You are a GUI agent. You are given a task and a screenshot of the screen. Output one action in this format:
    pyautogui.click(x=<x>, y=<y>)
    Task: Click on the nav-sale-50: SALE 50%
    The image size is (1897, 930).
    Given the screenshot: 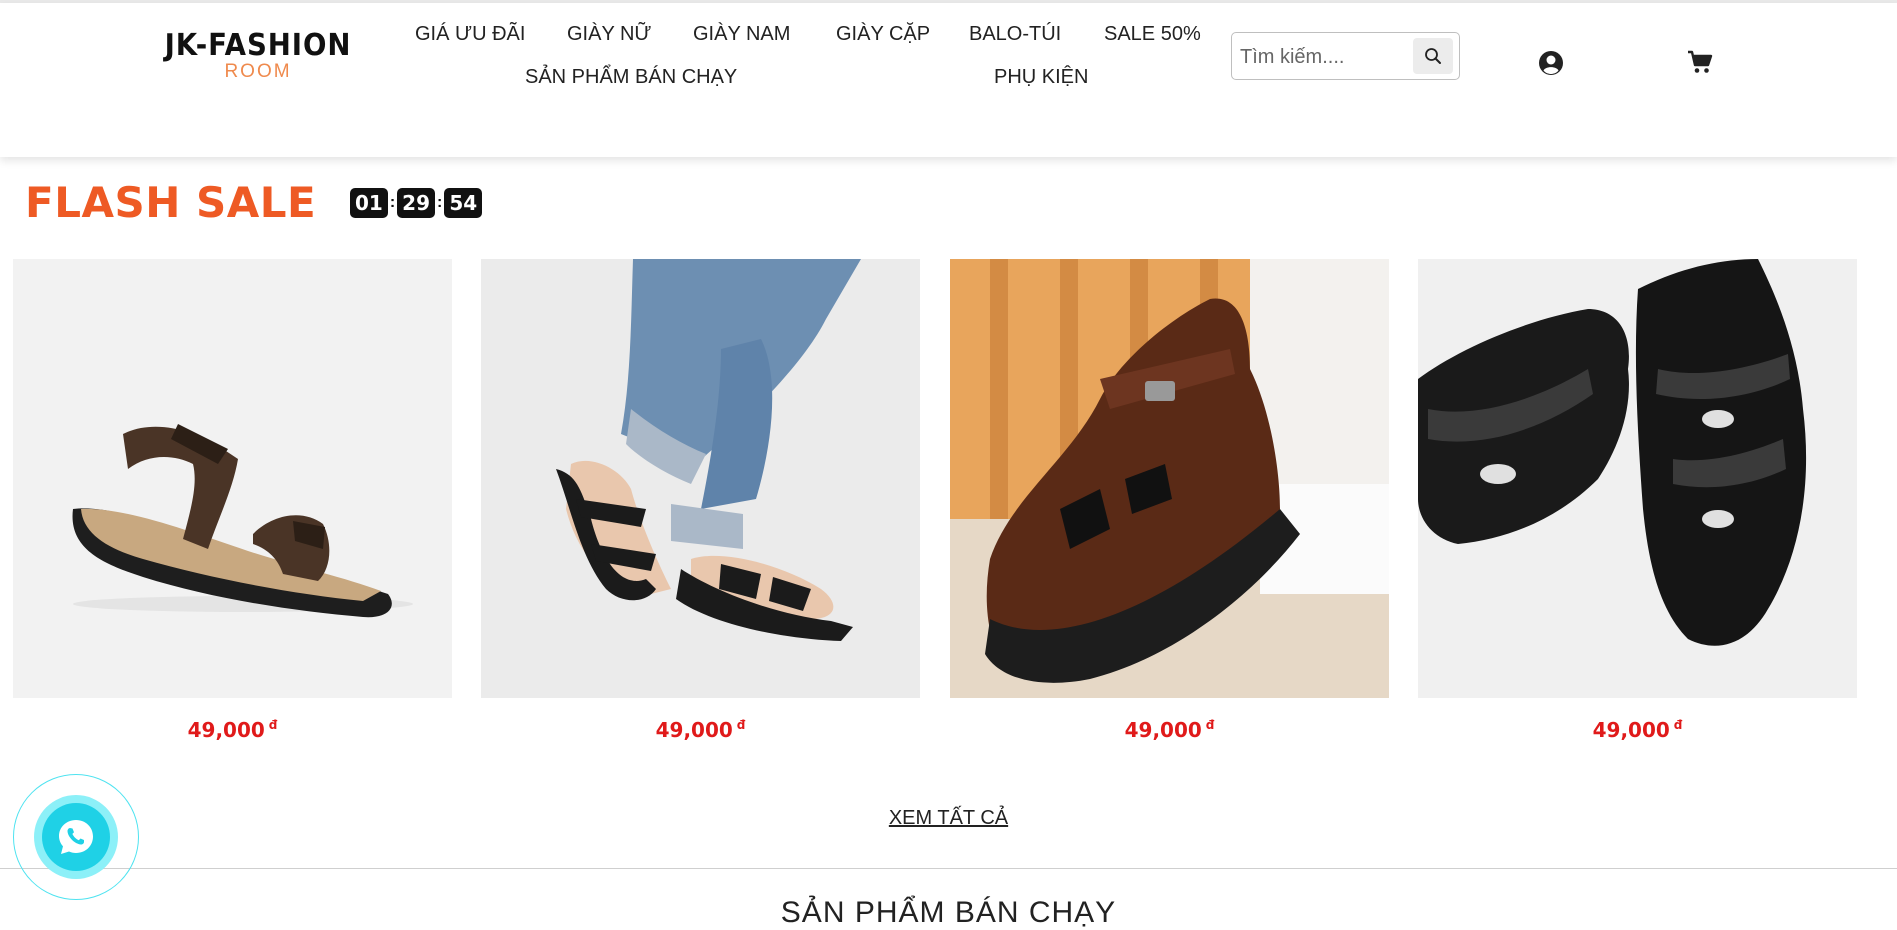 What is the action you would take?
    pyautogui.click(x=1152, y=34)
    